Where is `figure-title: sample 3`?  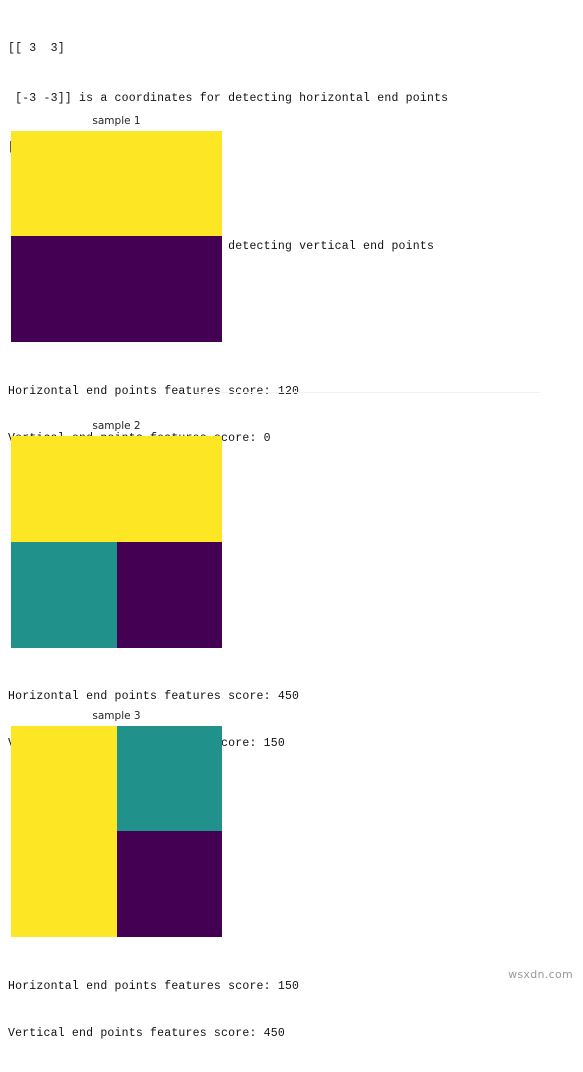 figure-title: sample 3 is located at coordinates (116, 716).